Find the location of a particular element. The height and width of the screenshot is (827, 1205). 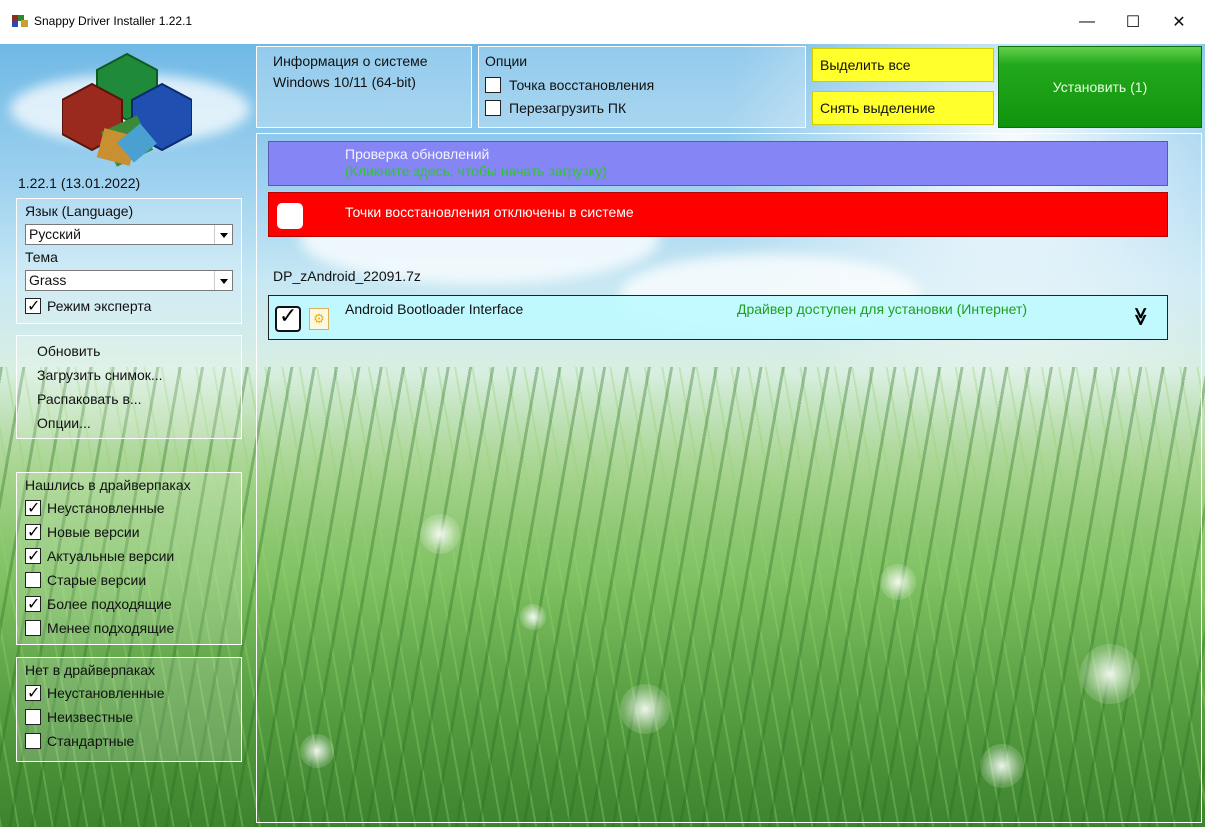

restore-disabled-text: Точки восстановления отключены в системе is located at coordinates (489, 212).